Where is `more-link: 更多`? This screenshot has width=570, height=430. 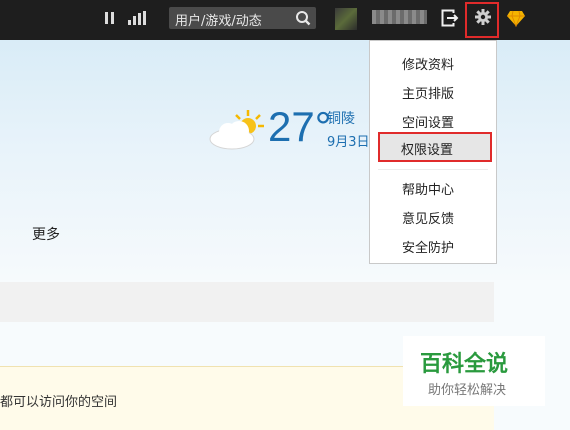
more-link: 更多 is located at coordinates (46, 234).